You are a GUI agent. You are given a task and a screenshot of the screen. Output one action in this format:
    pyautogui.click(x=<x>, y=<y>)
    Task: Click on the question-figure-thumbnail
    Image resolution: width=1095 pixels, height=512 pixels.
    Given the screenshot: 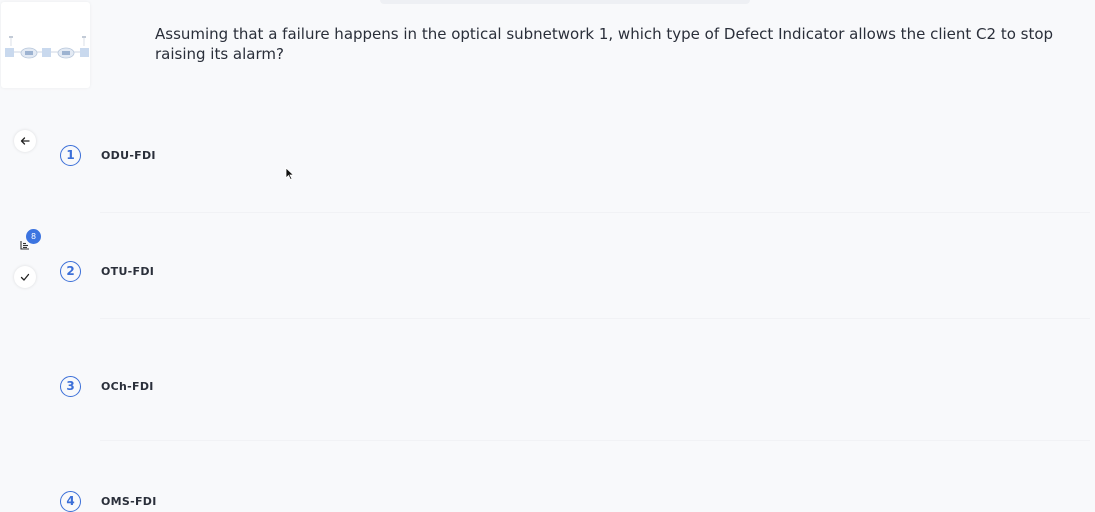 What is the action you would take?
    pyautogui.click(x=45, y=45)
    